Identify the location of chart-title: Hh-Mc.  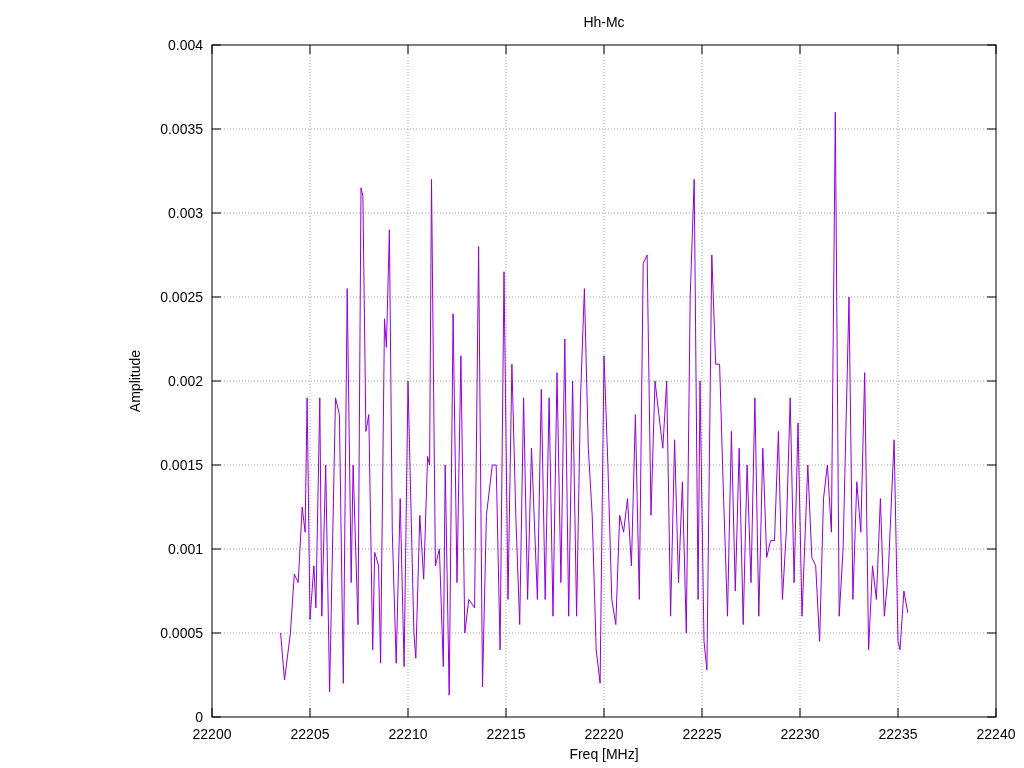
(604, 22).